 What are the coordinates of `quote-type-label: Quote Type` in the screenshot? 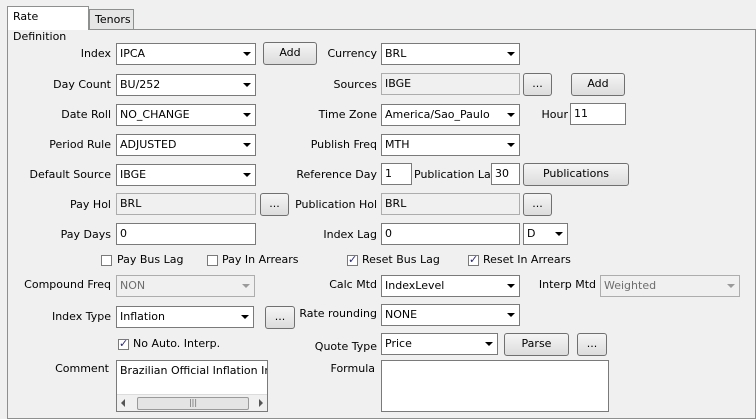 It's located at (345, 346).